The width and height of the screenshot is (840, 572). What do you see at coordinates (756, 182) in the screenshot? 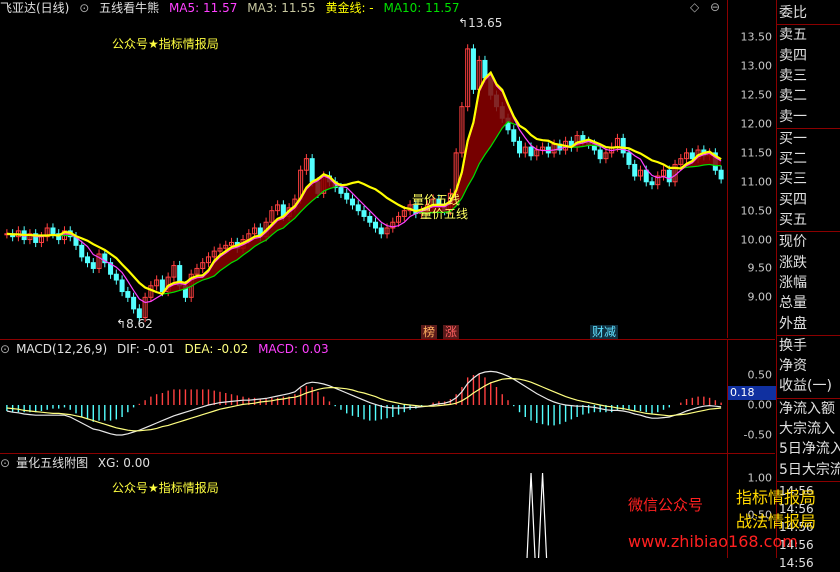
I see `price-tick: 11.00` at bounding box center [756, 182].